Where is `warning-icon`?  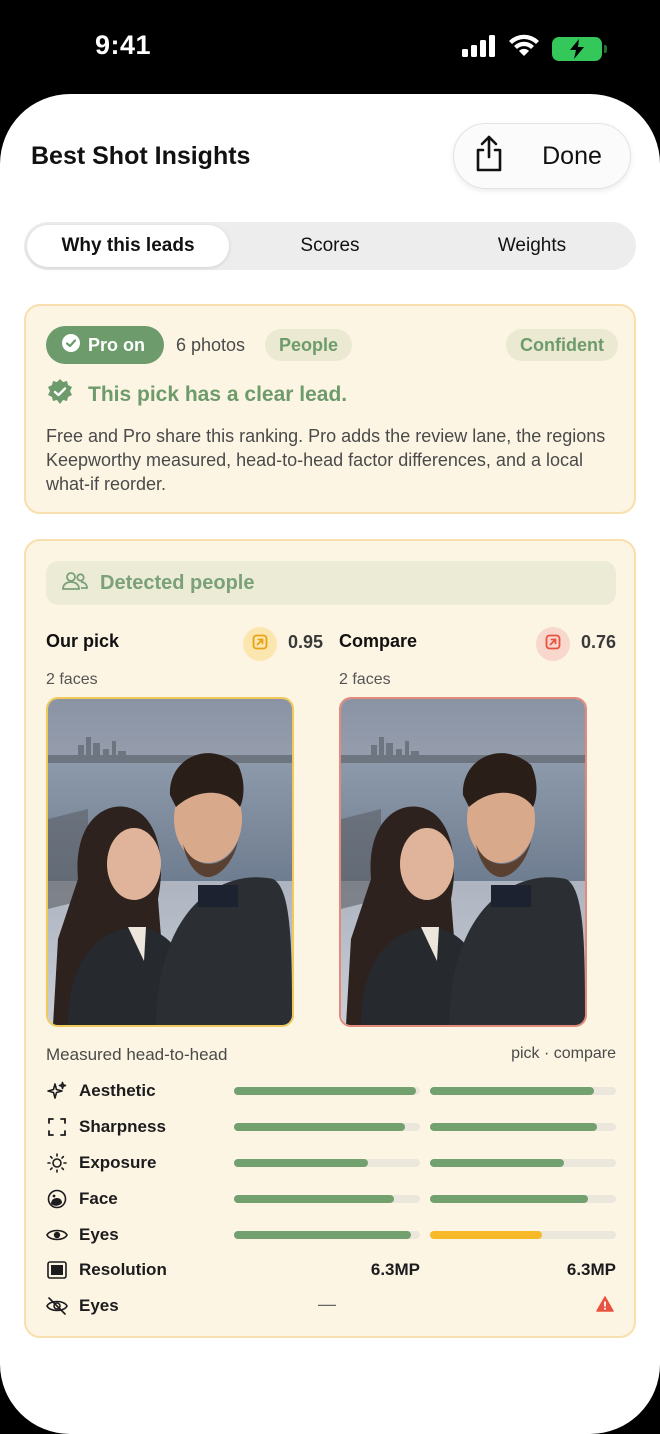 warning-icon is located at coordinates (605, 1306).